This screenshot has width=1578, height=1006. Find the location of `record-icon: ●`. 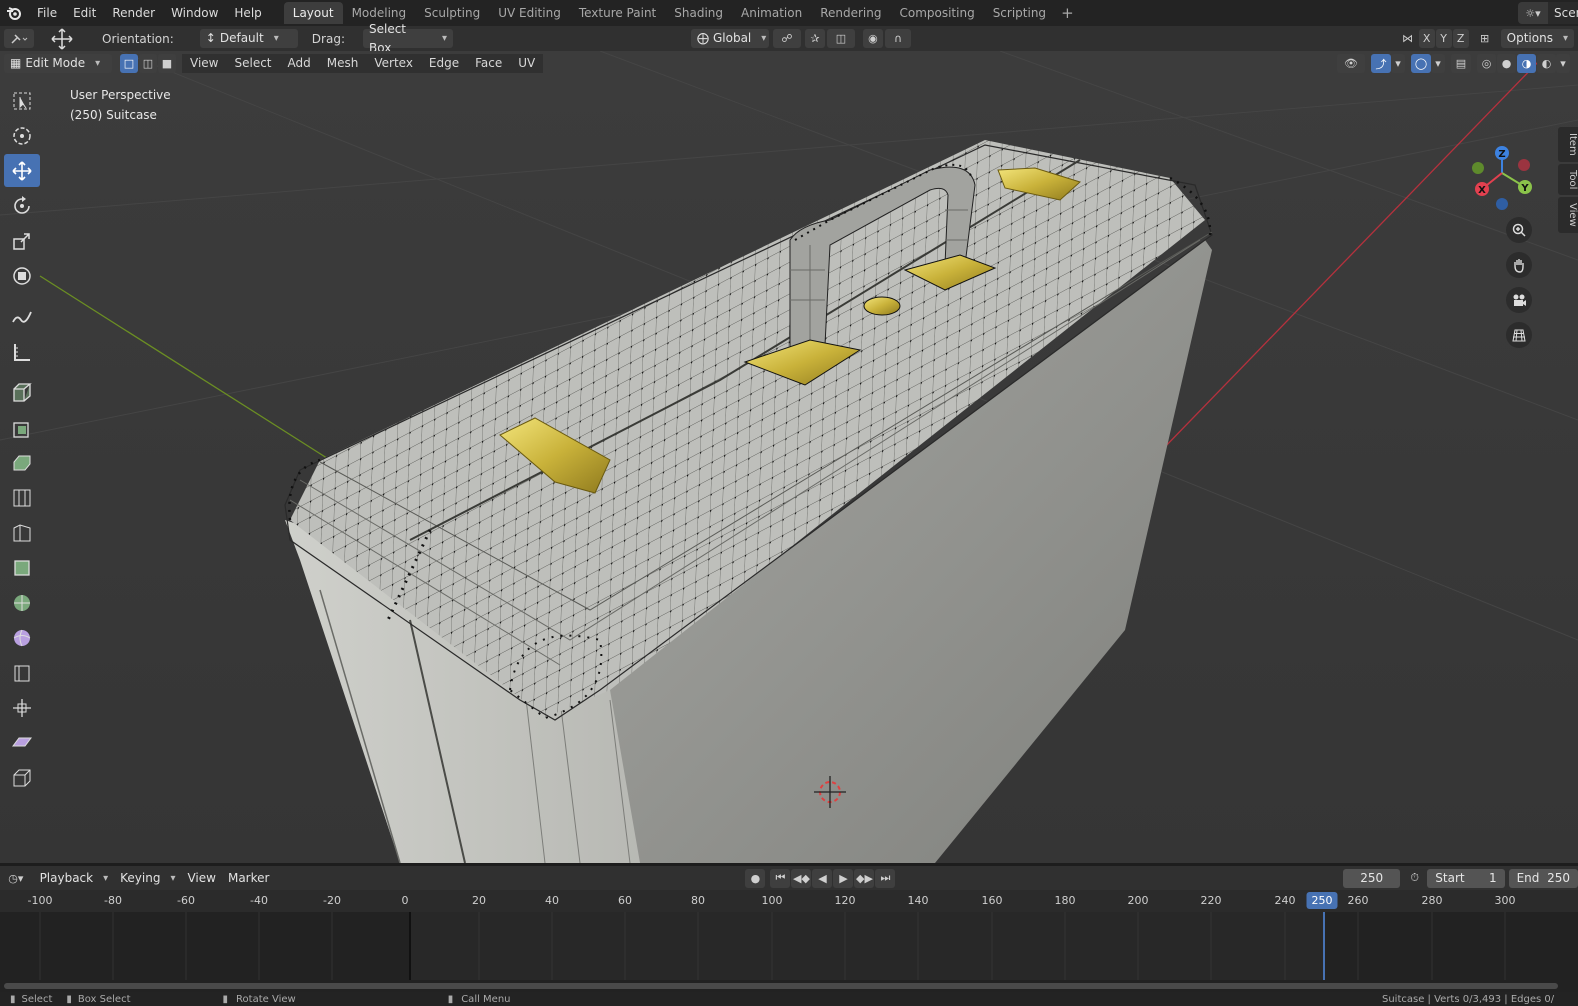

record-icon: ● is located at coordinates (755, 878).